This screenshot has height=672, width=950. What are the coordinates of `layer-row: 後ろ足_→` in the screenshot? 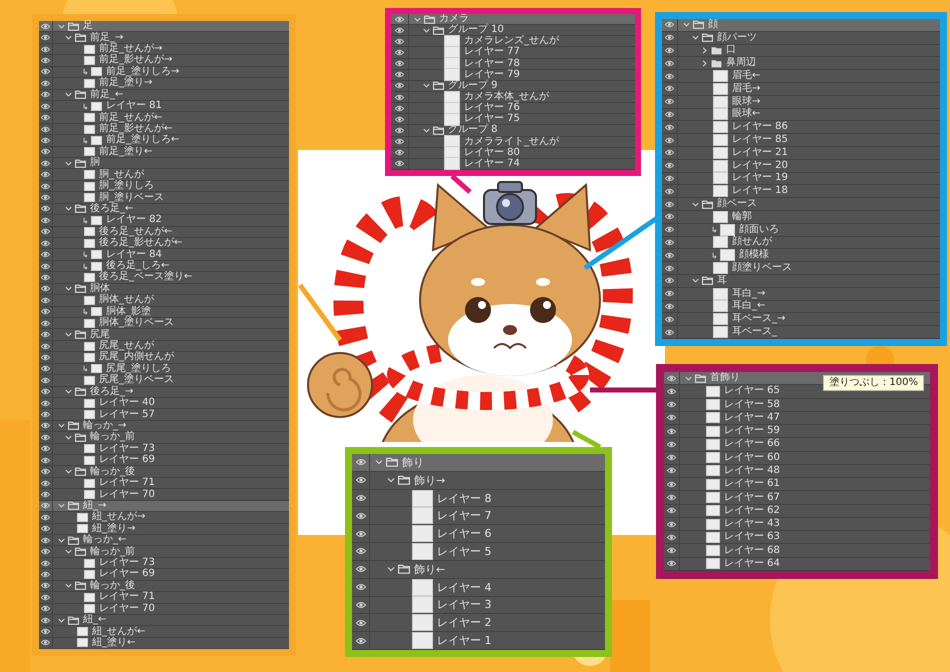 It's located at (164, 392).